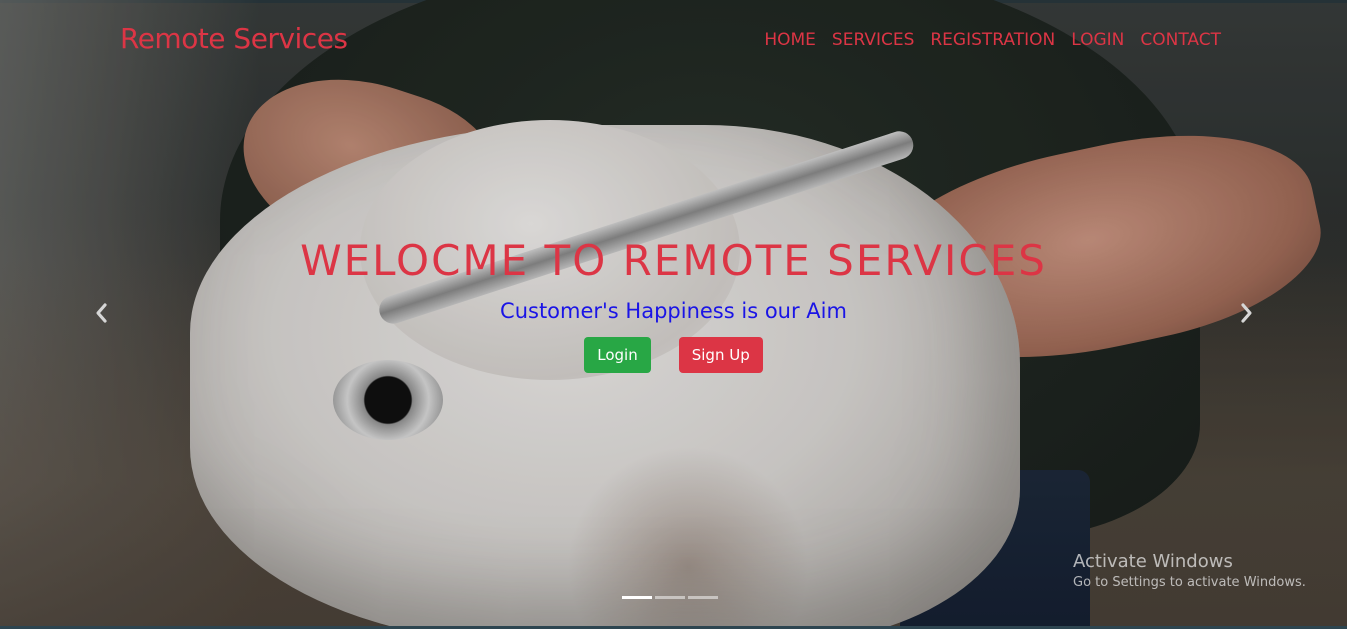  Describe the element at coordinates (1153, 561) in the screenshot. I see `watermark-title: Activate Windows` at that location.